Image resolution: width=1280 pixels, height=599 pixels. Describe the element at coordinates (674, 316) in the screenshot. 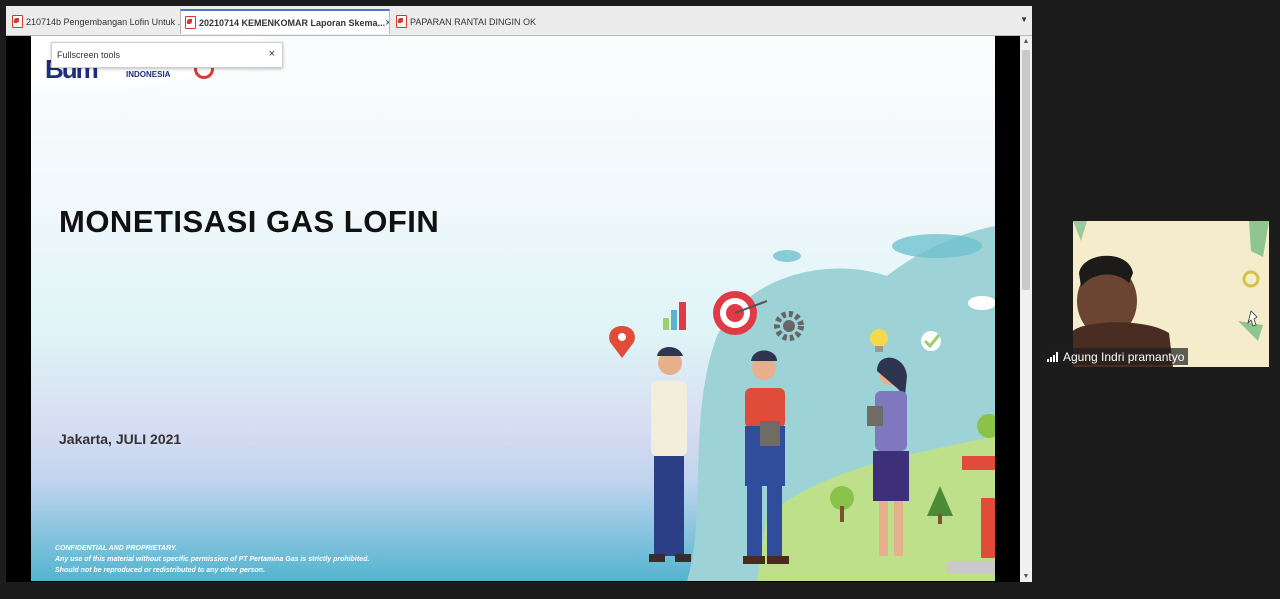

I see `bar-chart-icon` at that location.